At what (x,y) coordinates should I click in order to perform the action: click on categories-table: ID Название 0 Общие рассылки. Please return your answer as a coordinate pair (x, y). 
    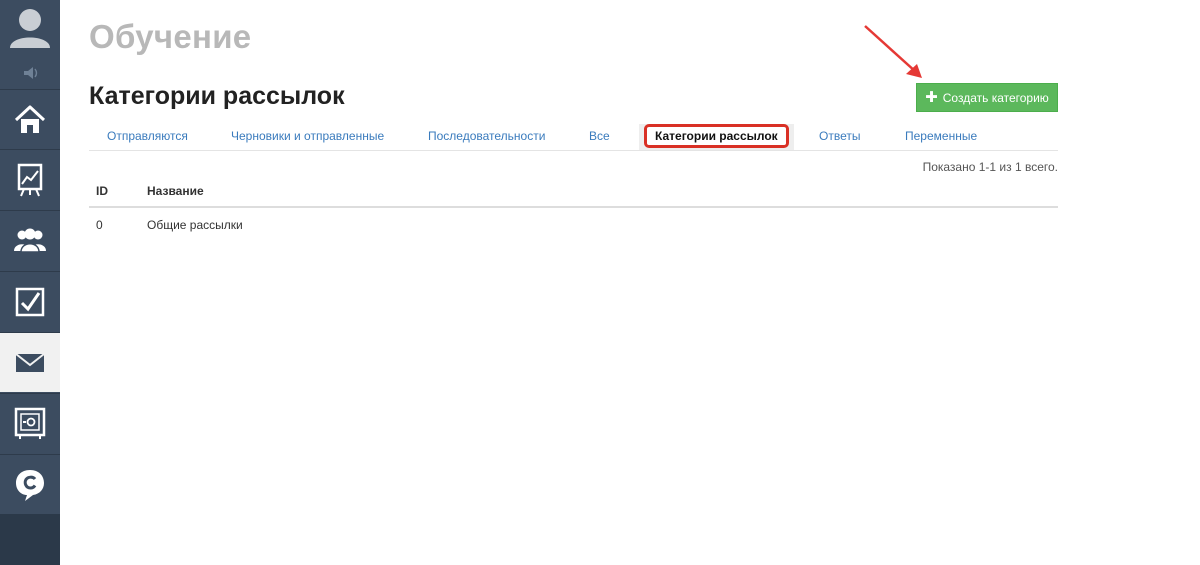
    Looking at the image, I should click on (573, 209).